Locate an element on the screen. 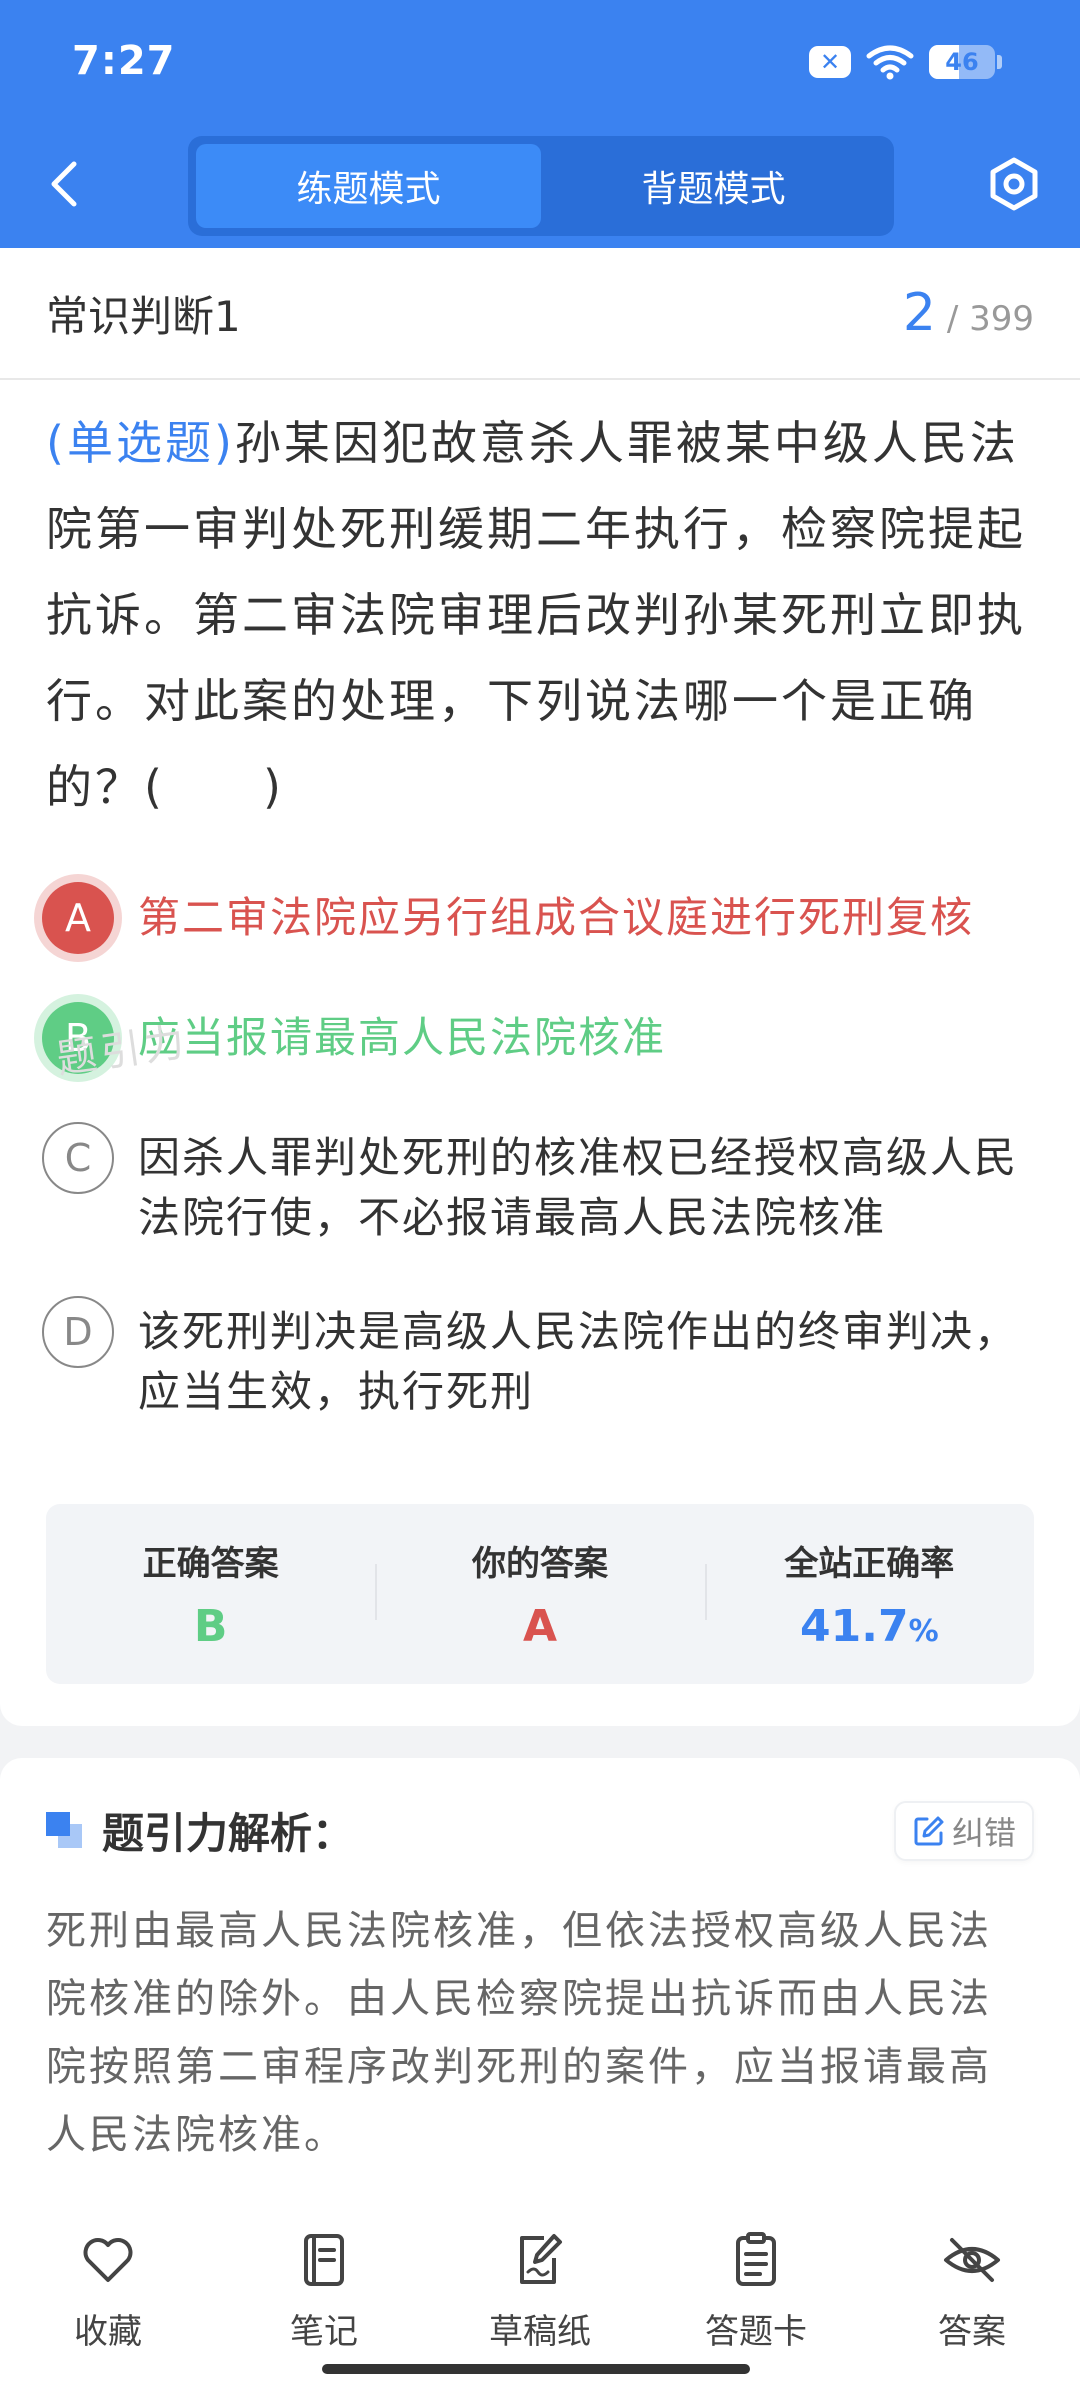 The width and height of the screenshot is (1080, 2400). back-icon is located at coordinates (65, 184).